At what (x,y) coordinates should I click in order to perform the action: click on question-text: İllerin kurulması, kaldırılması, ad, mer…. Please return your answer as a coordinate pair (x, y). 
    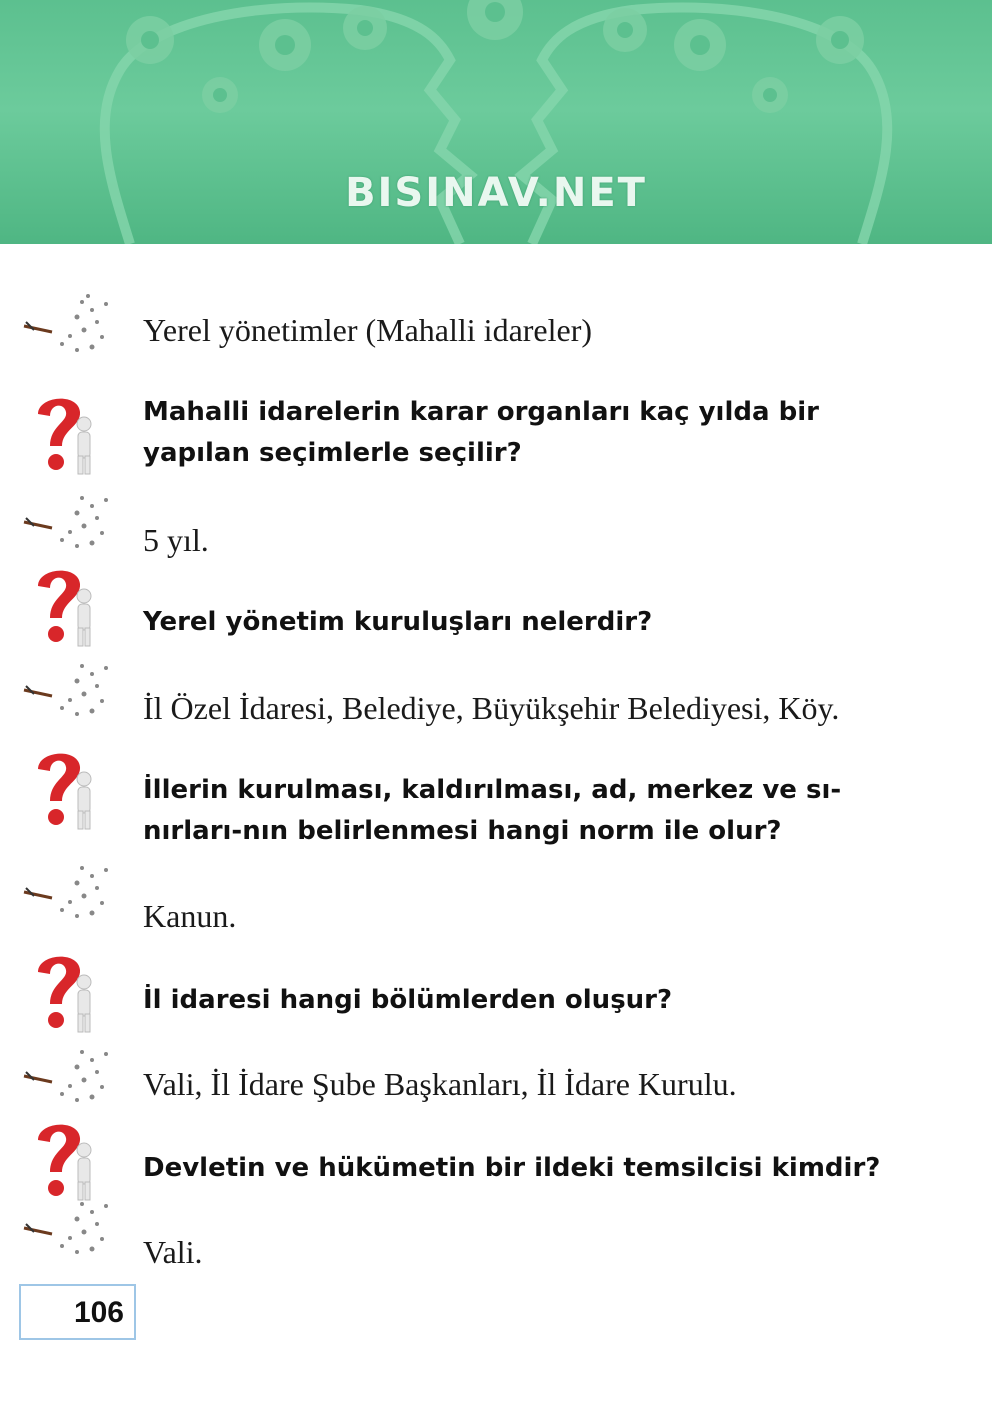
    Looking at the image, I should click on (492, 810).